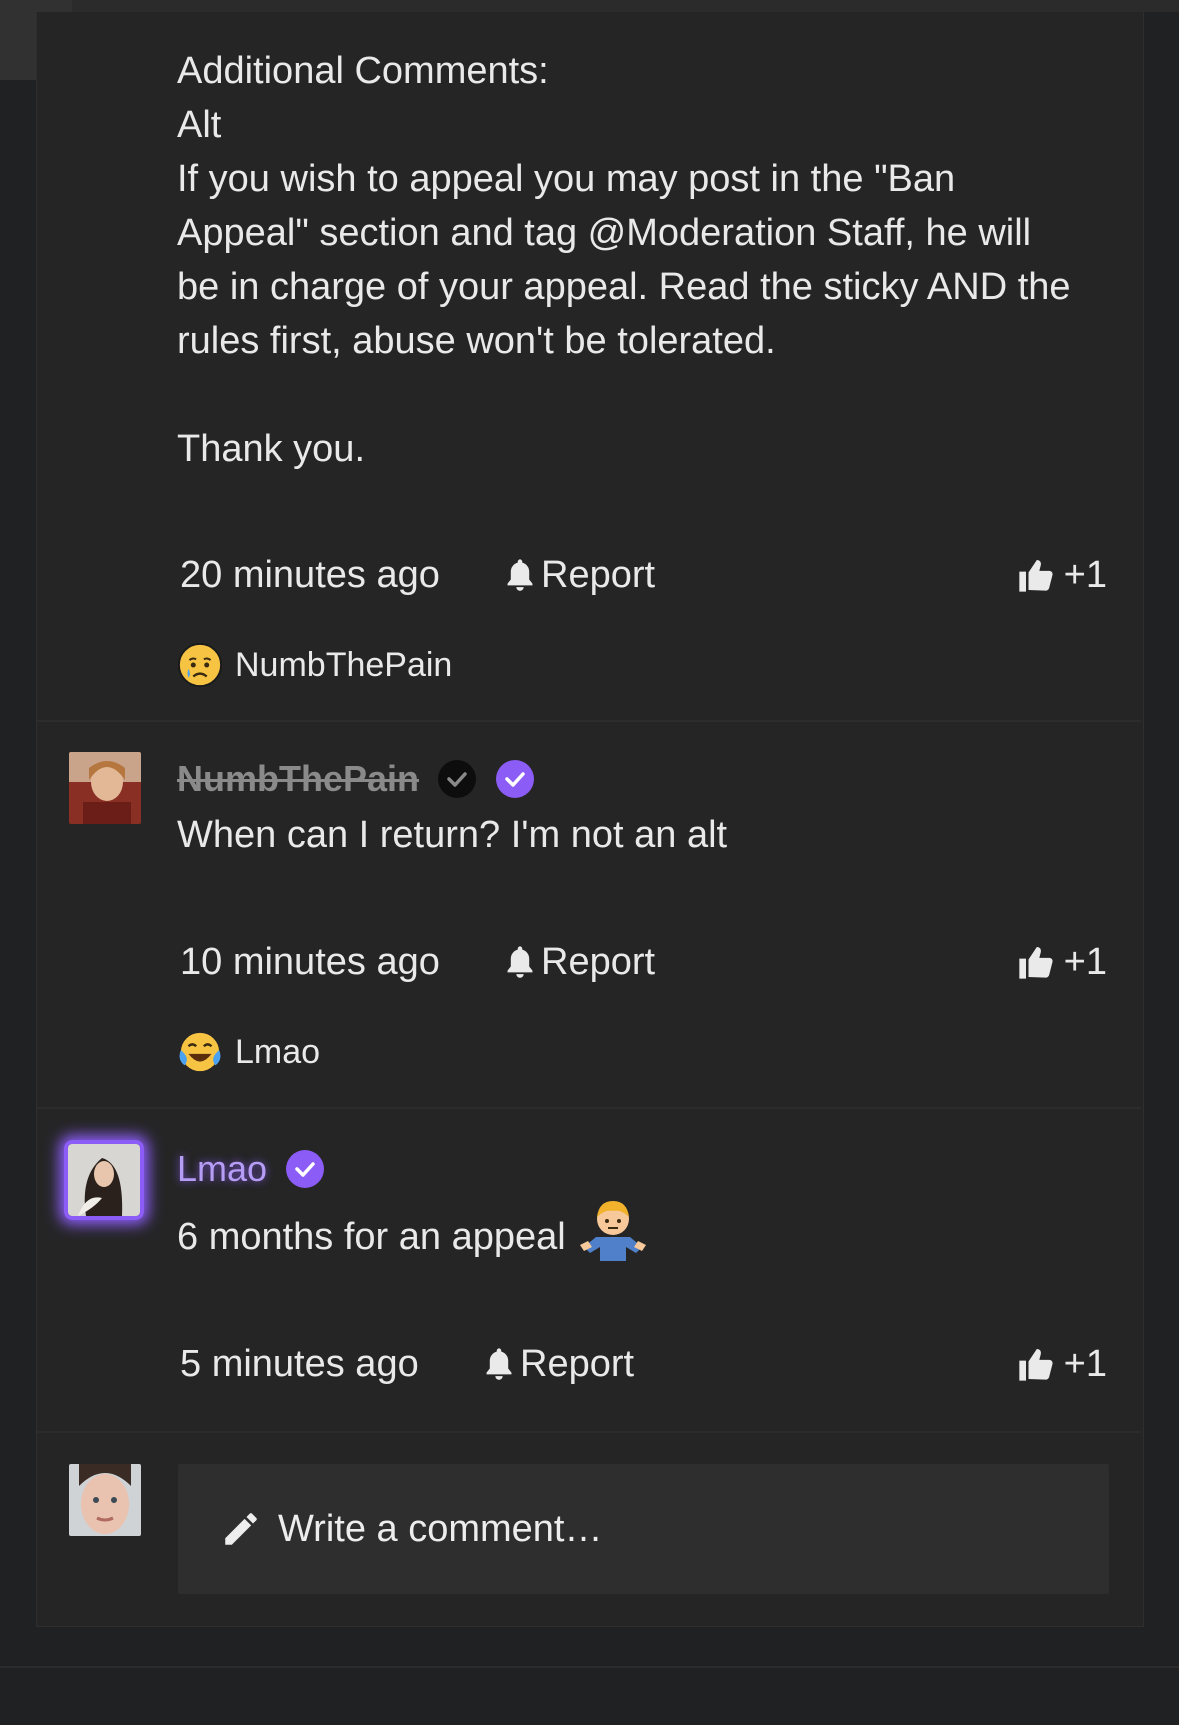 The width and height of the screenshot is (1179, 1725). I want to click on post-meta: 20 minutes ago Report +1, so click(642, 575).